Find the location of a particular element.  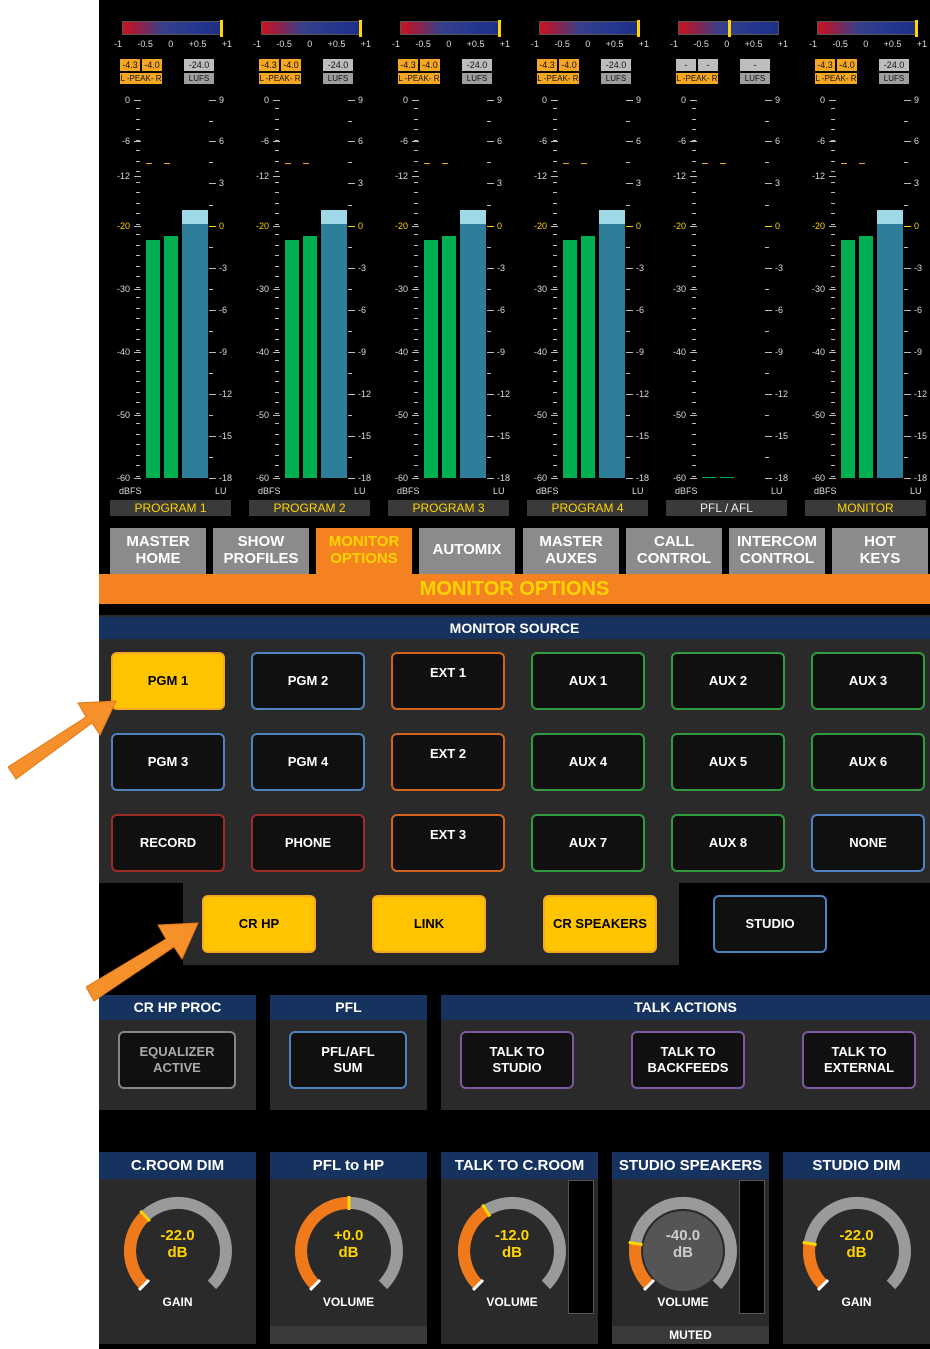

equalizer-active-button: EQUALIZER ACTIVE is located at coordinates (177, 1060).